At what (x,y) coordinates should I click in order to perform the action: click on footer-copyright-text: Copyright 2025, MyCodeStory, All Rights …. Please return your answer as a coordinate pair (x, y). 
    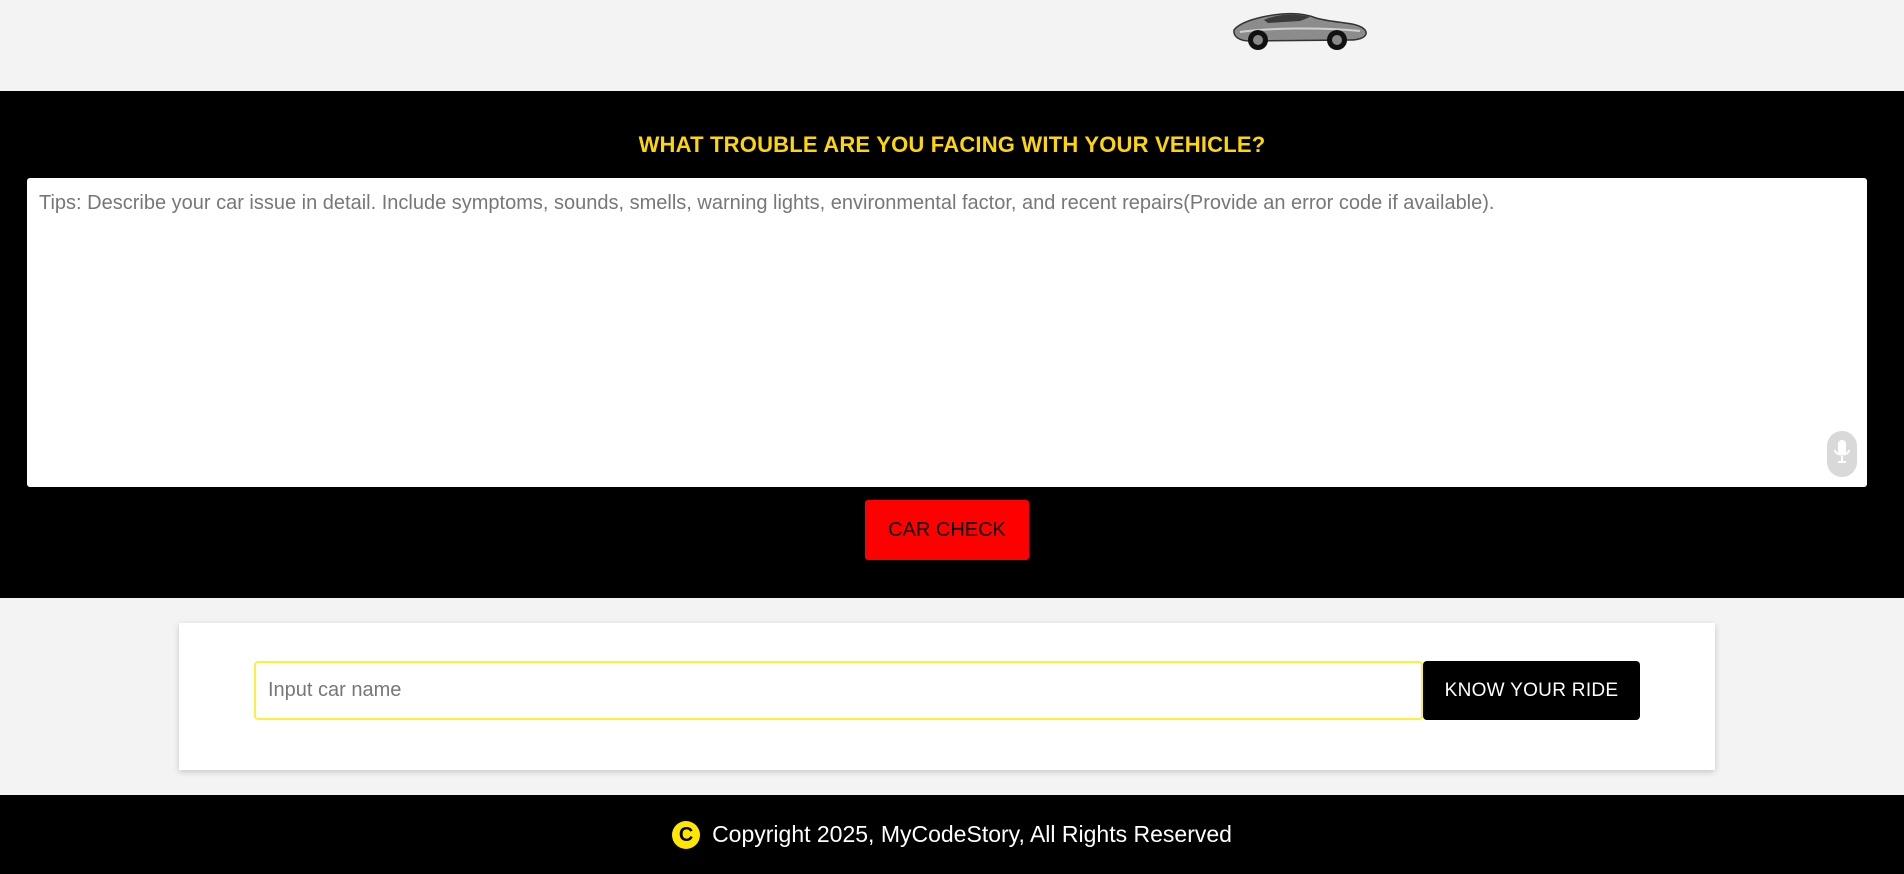
    Looking at the image, I should click on (972, 834).